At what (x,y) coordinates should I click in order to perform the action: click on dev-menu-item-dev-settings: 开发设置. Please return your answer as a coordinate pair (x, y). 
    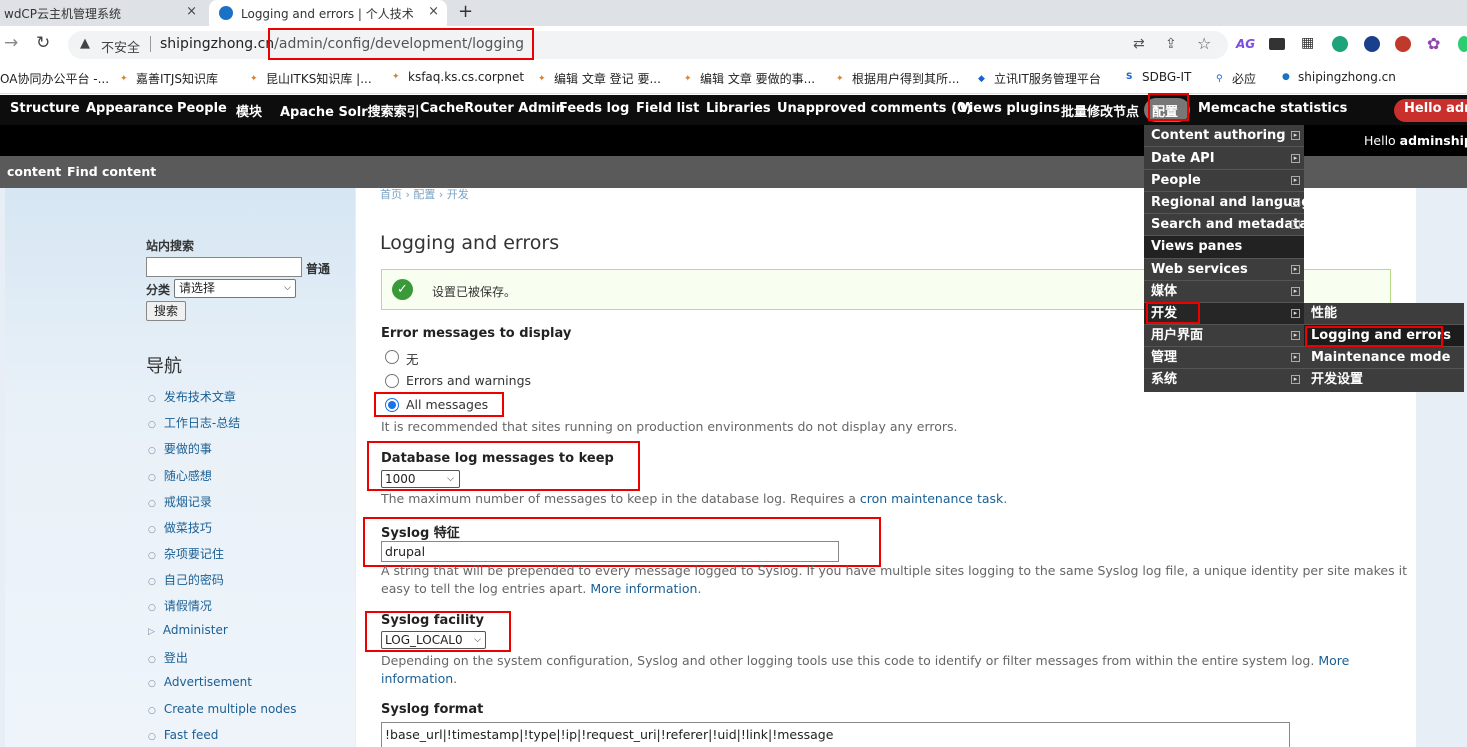
    Looking at the image, I should click on (1384, 380).